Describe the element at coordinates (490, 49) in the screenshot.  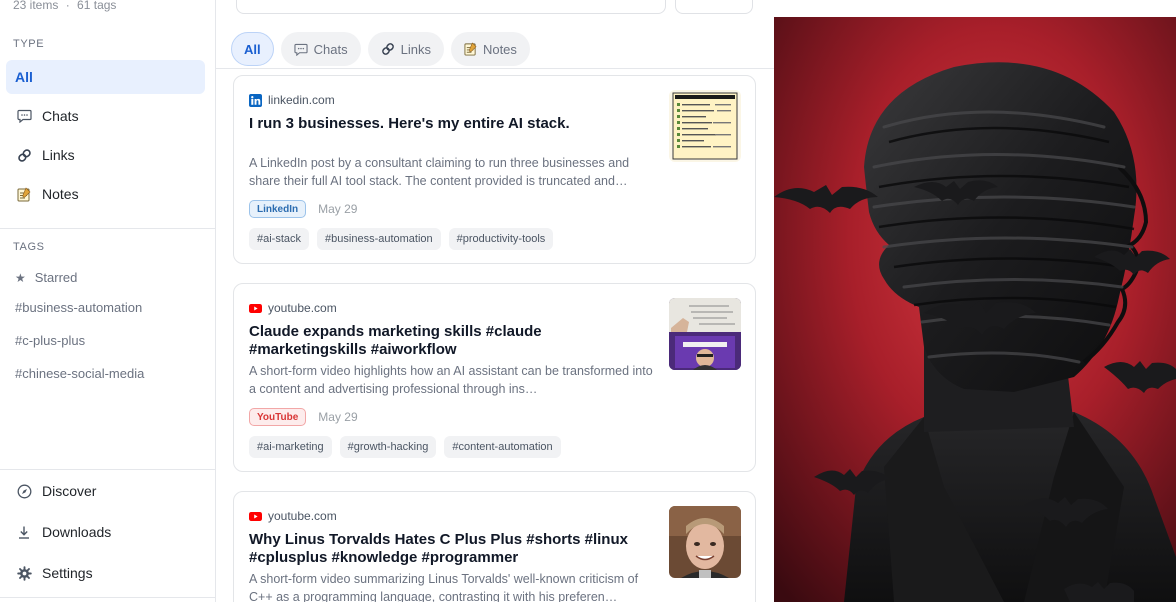
I see `filter-notes: Notes` at that location.